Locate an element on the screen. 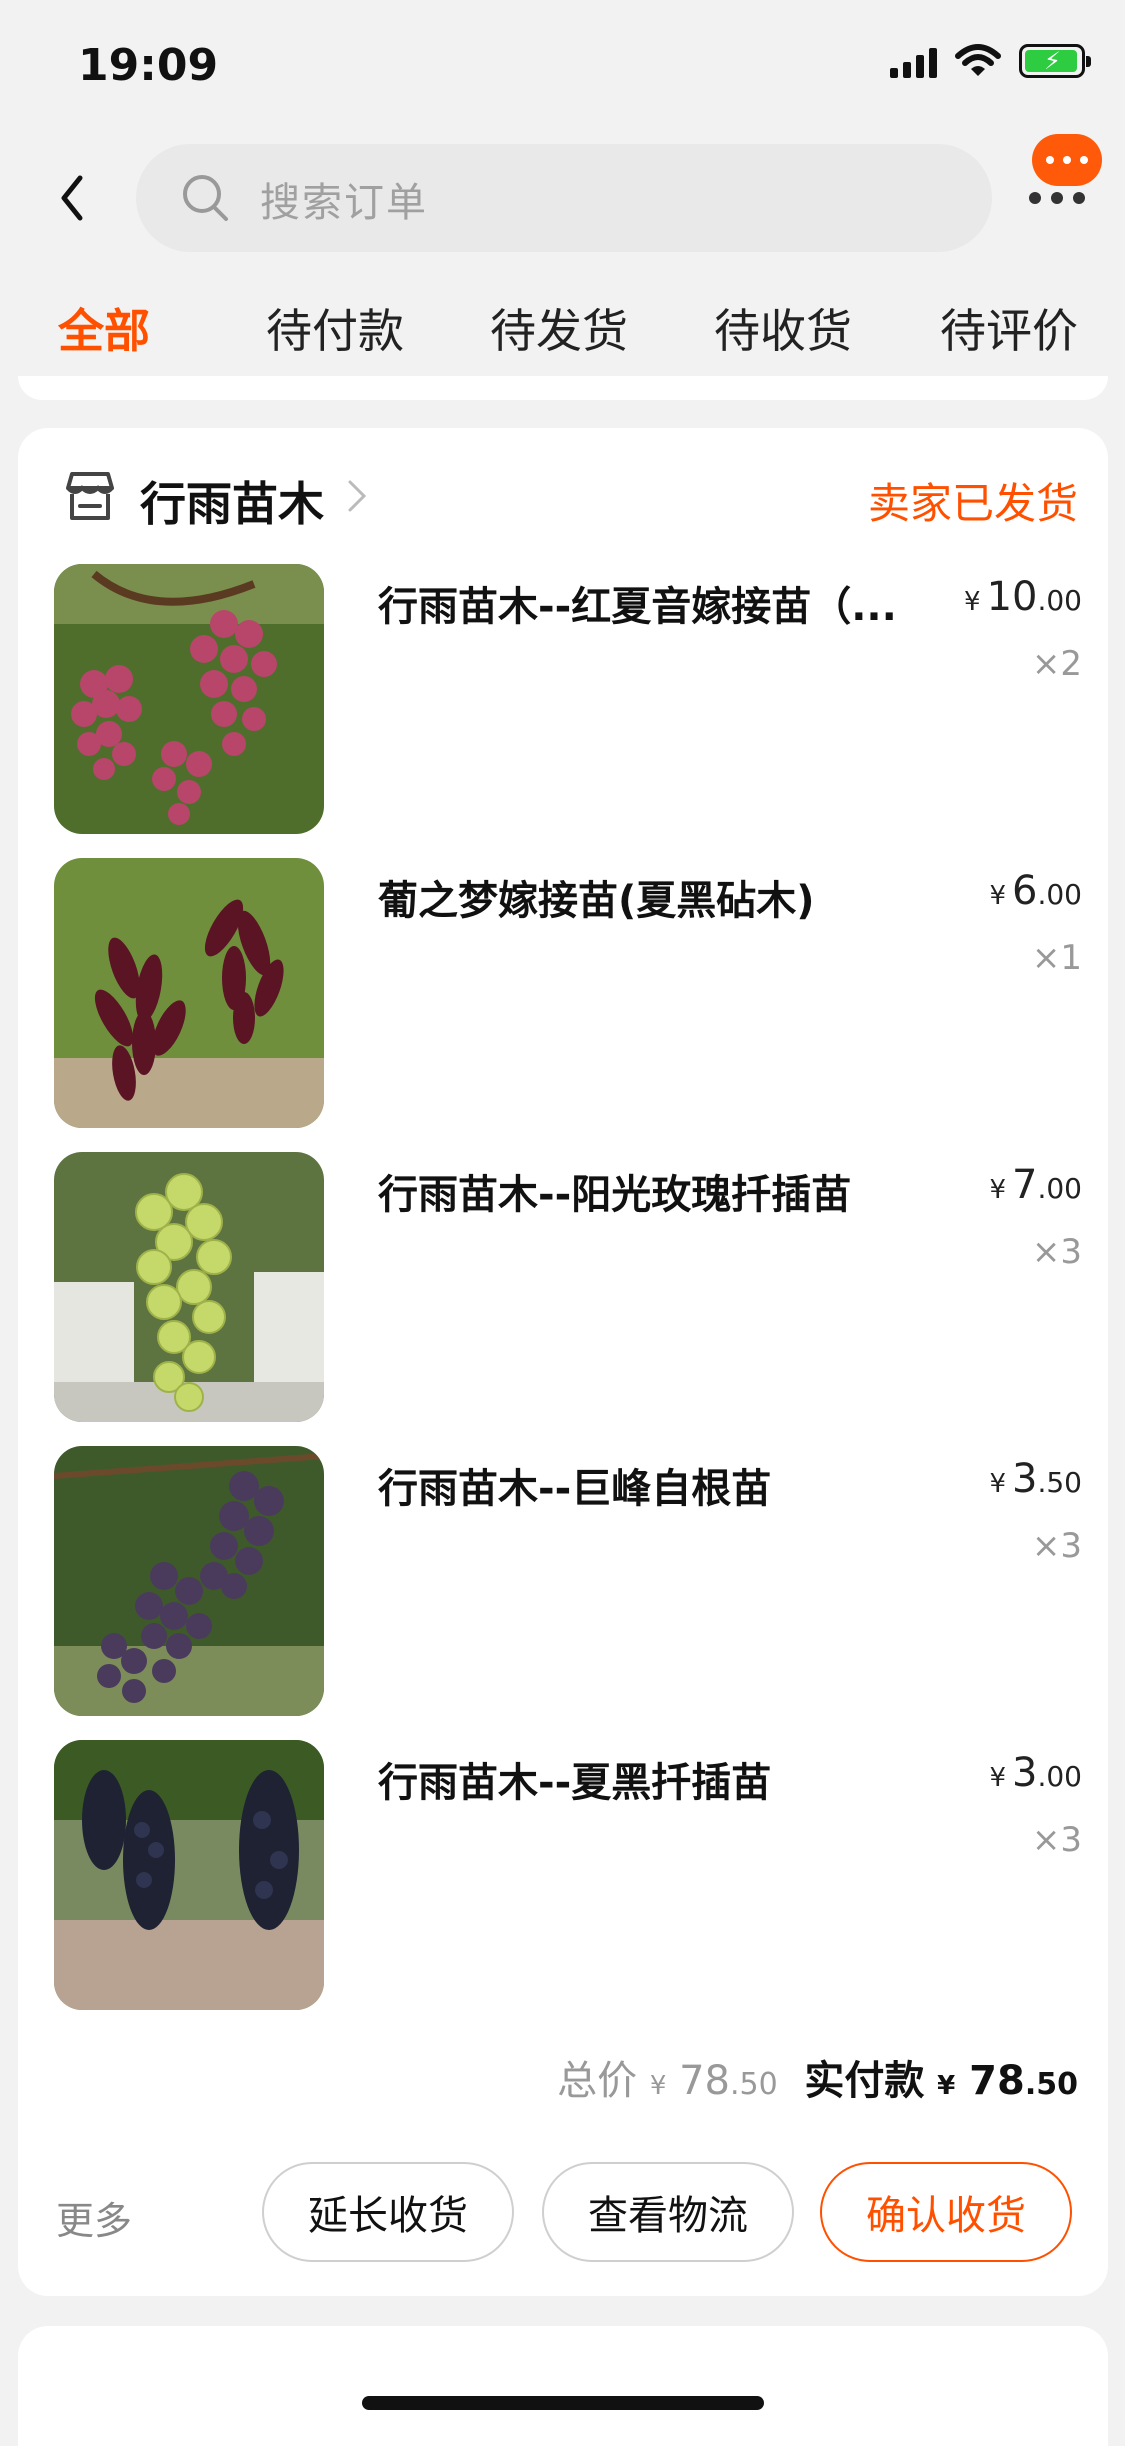 Image resolution: width=1125 pixels, height=2446 pixels. back-arrow-icon is located at coordinates (72, 198).